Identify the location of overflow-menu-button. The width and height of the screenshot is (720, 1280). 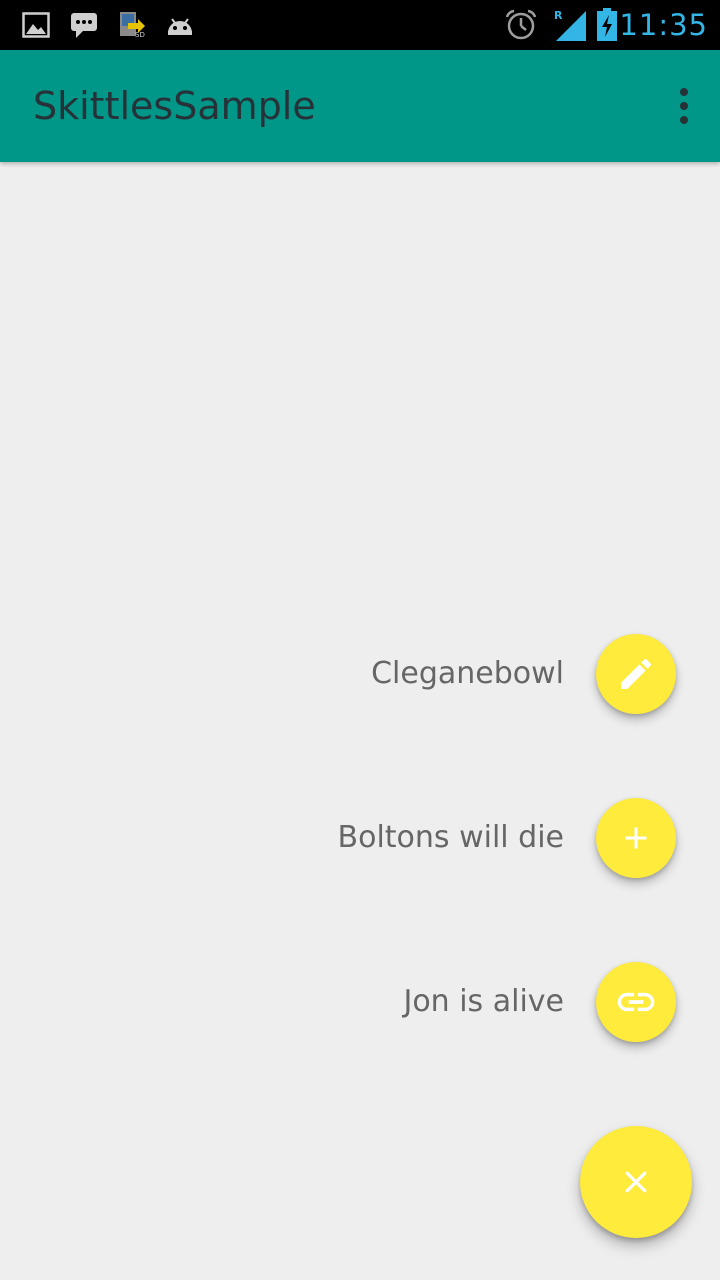
(684, 106).